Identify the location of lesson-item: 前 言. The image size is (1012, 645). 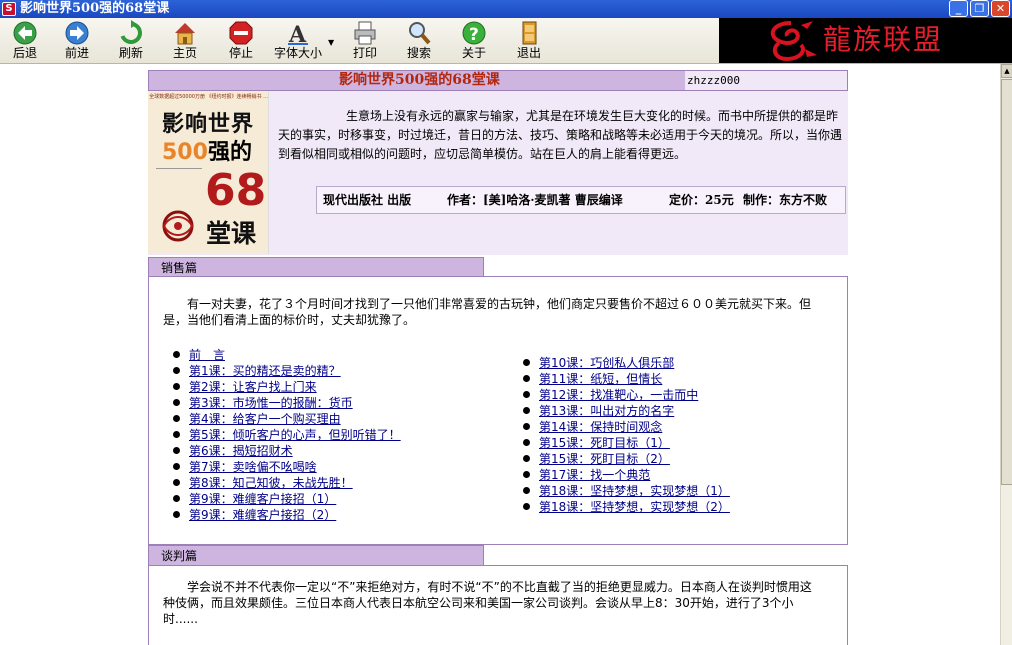
(287, 355).